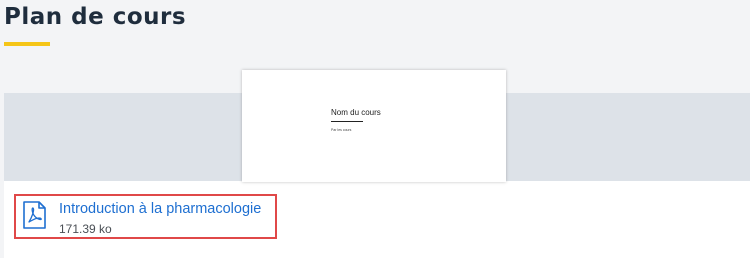 The width and height of the screenshot is (750, 258). Describe the element at coordinates (95, 17) in the screenshot. I see `page-title: Plan de cours` at that location.